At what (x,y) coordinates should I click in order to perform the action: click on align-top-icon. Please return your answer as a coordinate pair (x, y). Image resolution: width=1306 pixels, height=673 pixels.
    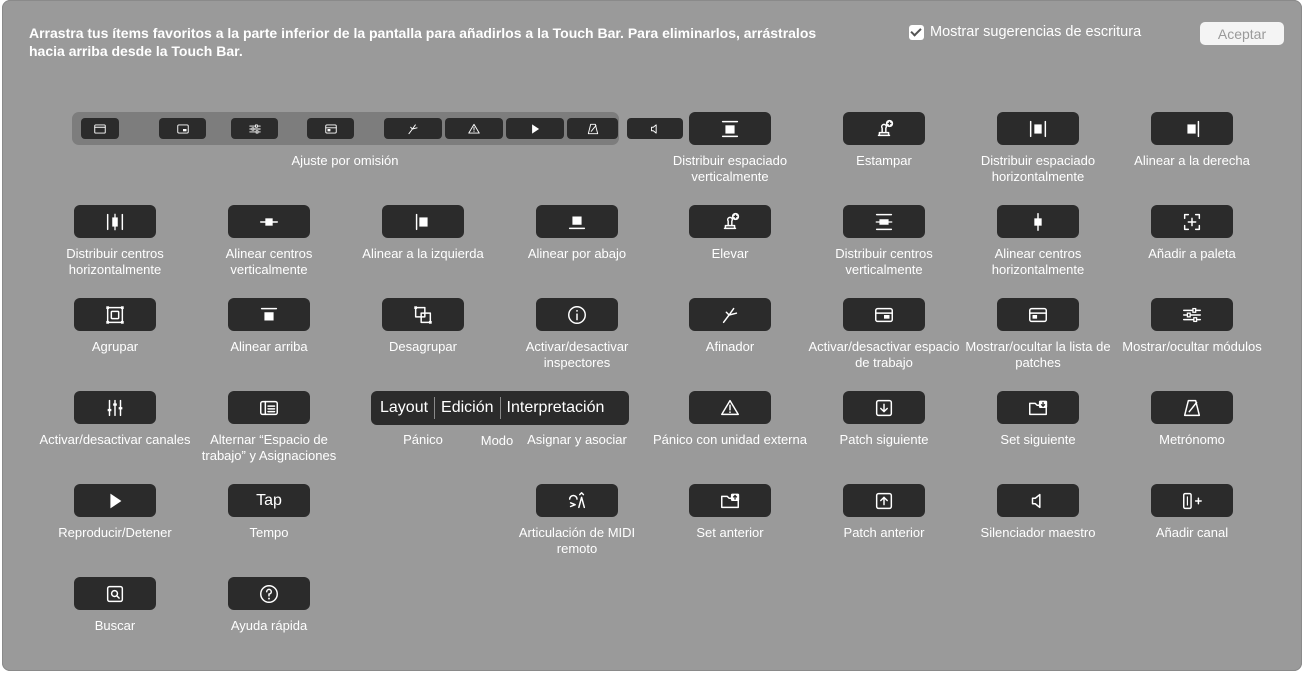
    Looking at the image, I should click on (269, 315).